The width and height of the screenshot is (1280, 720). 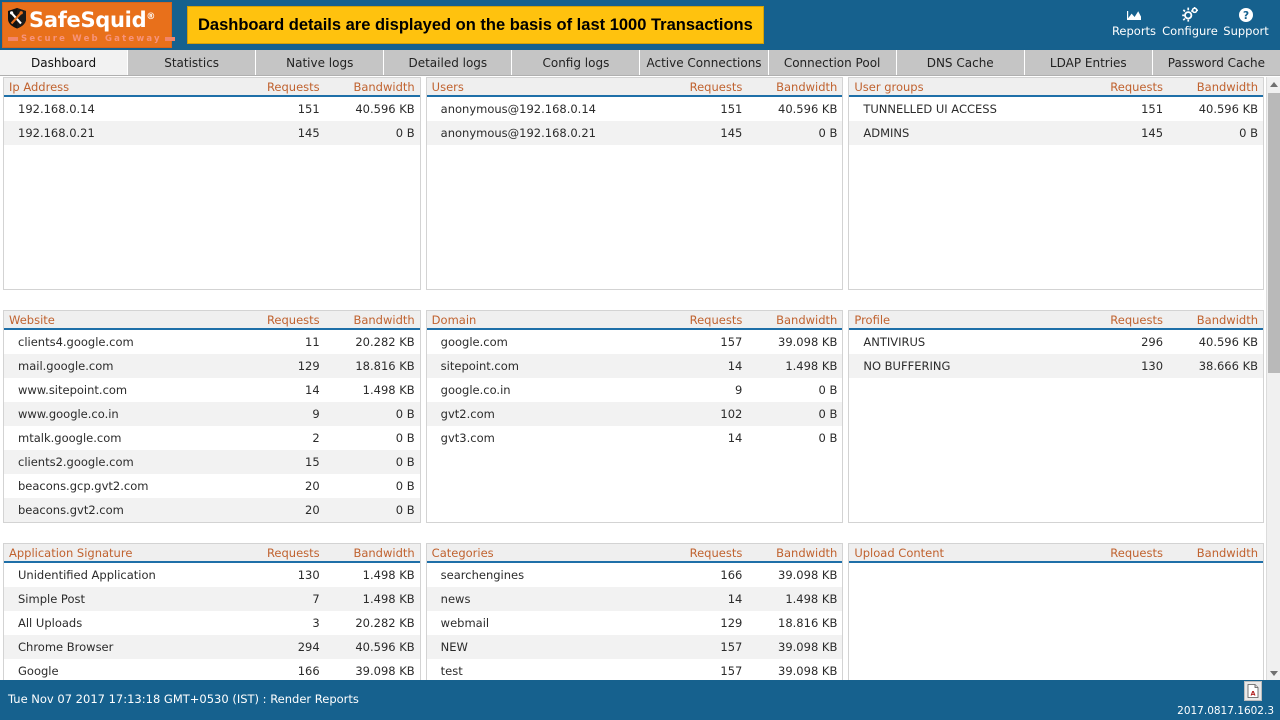 I want to click on panel-body, so click(x=1056, y=622).